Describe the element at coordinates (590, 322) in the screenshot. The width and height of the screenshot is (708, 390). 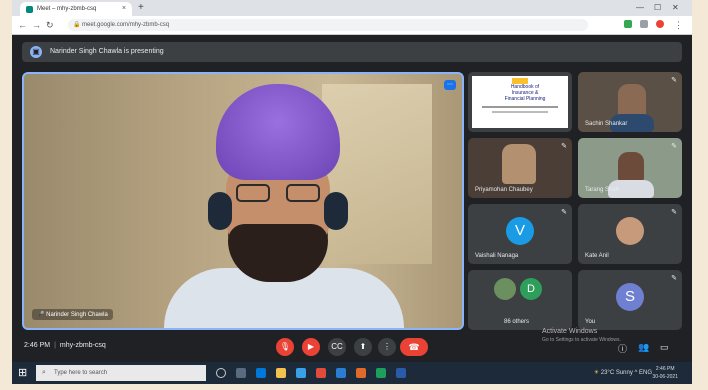
I see `participant-name: You` at that location.